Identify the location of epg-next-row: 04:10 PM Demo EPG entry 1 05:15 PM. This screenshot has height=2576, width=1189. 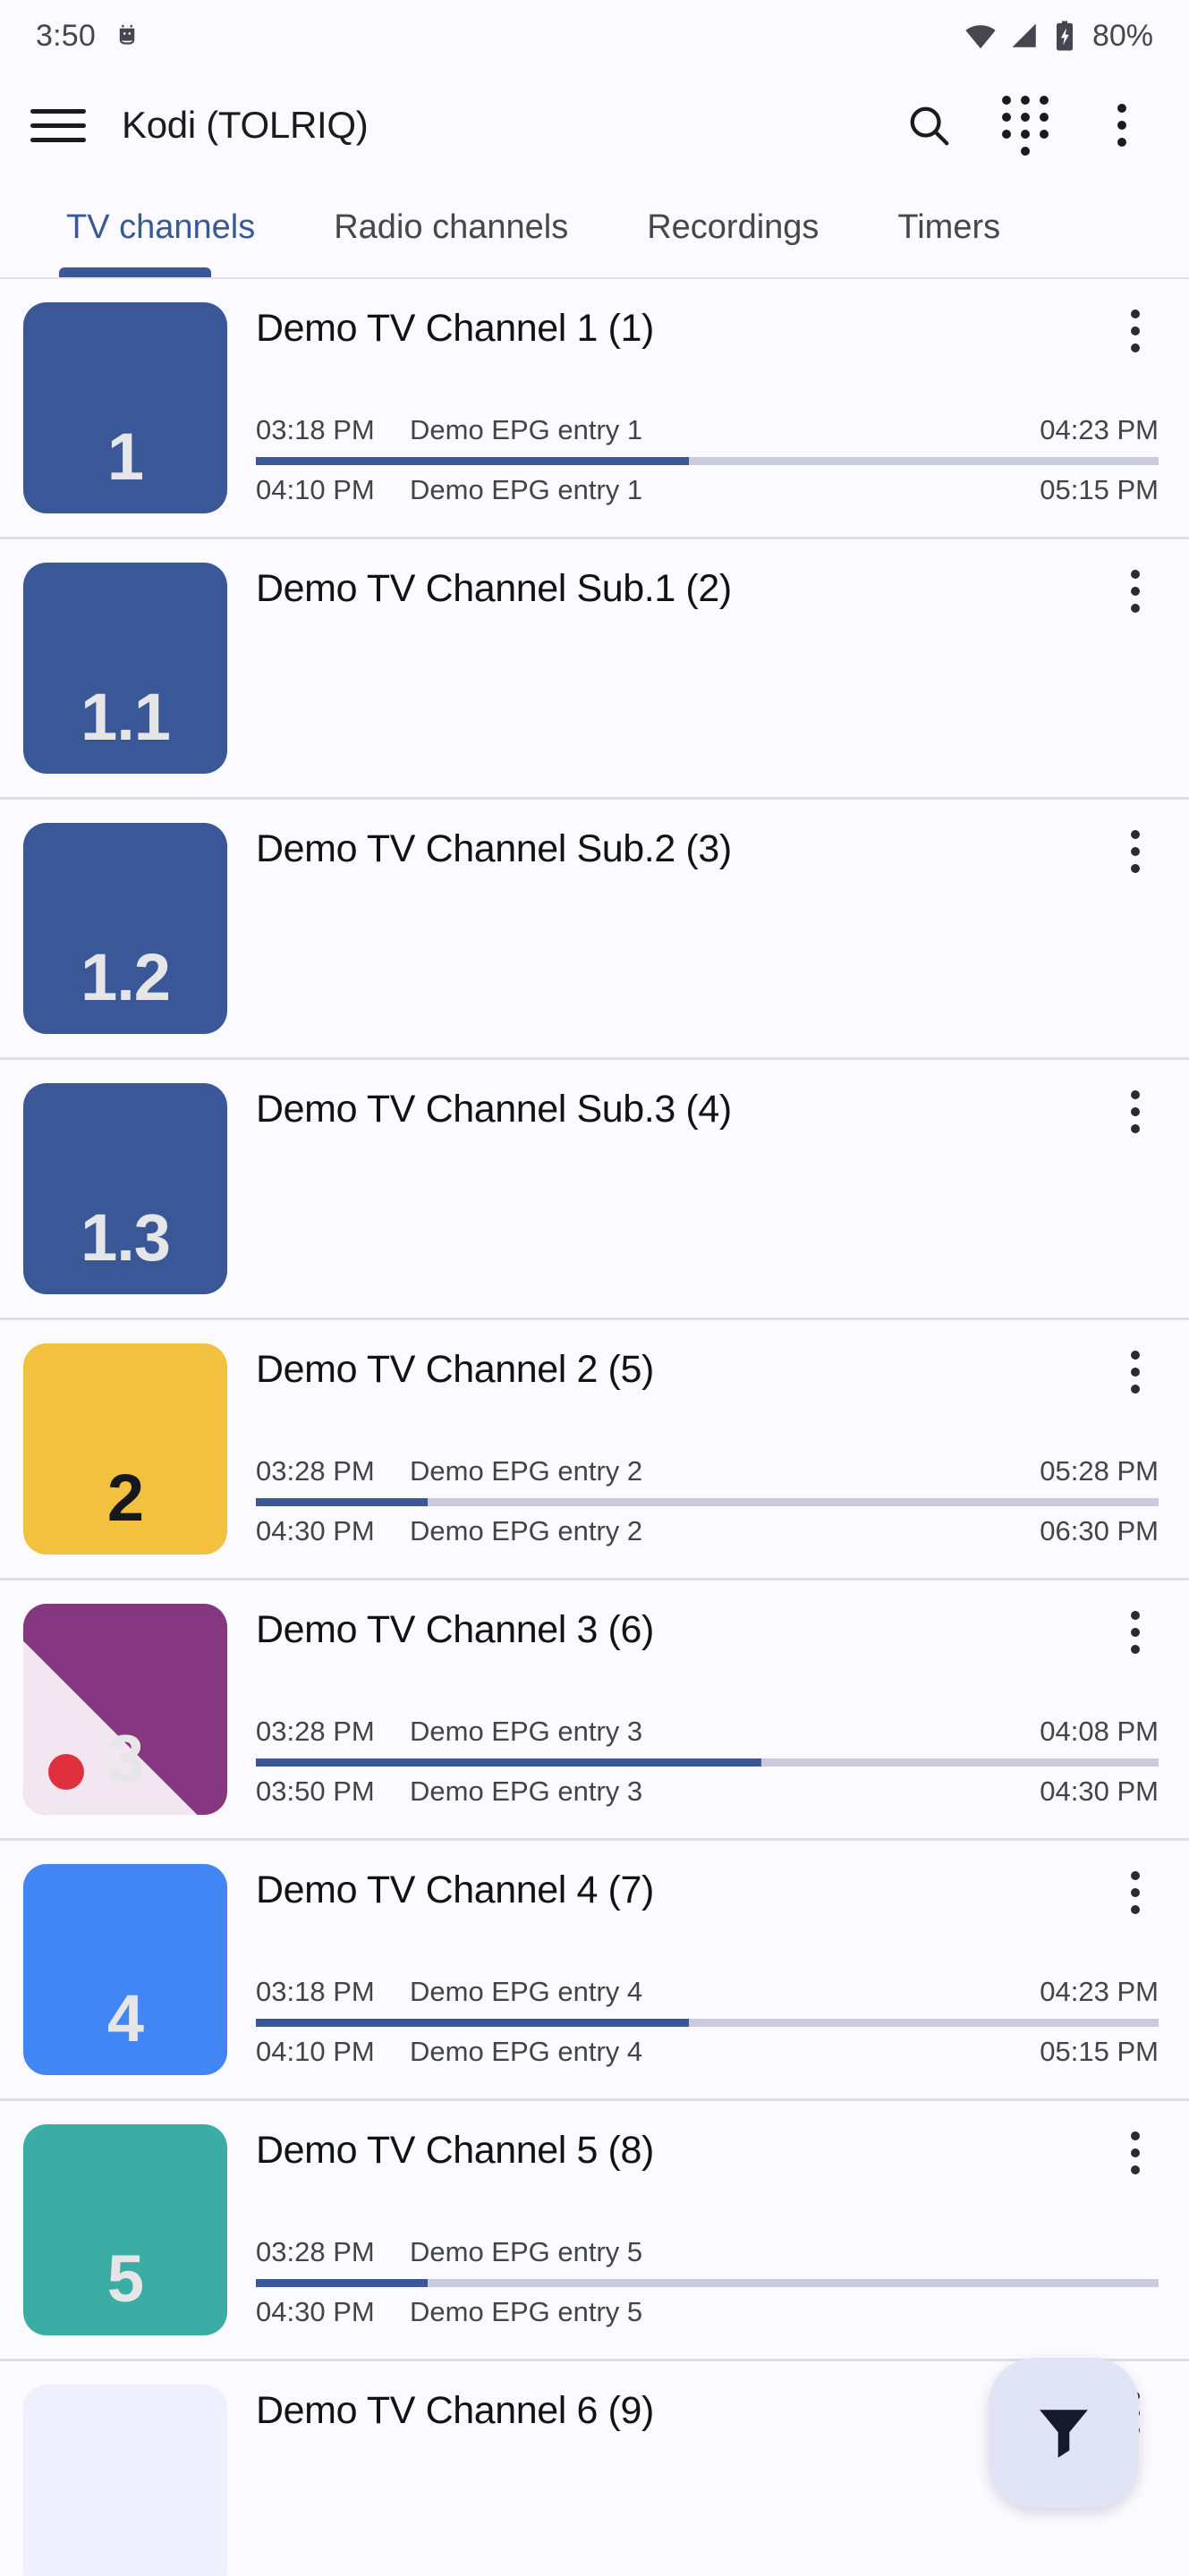
(707, 490).